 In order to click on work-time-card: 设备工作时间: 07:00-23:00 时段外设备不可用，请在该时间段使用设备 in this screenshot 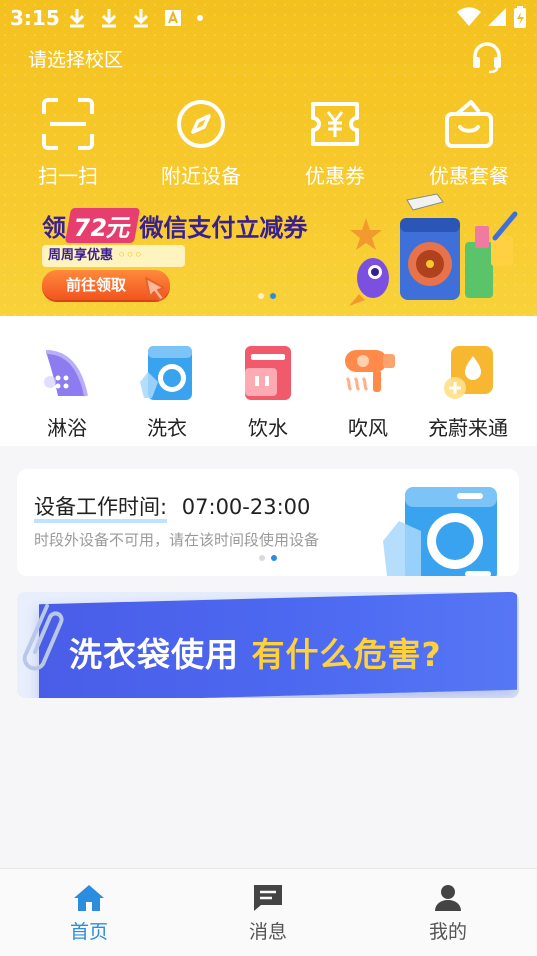, I will do `click(268, 522)`.